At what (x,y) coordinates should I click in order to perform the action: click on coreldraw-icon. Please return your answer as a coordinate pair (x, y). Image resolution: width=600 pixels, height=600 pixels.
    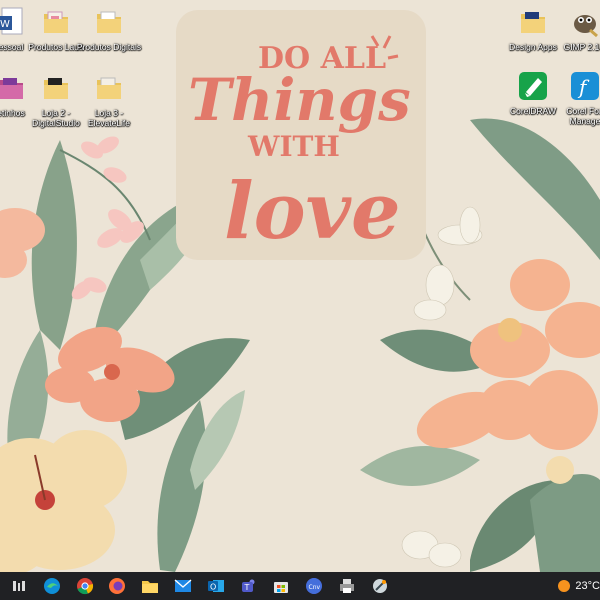
    Looking at the image, I should click on (533, 86).